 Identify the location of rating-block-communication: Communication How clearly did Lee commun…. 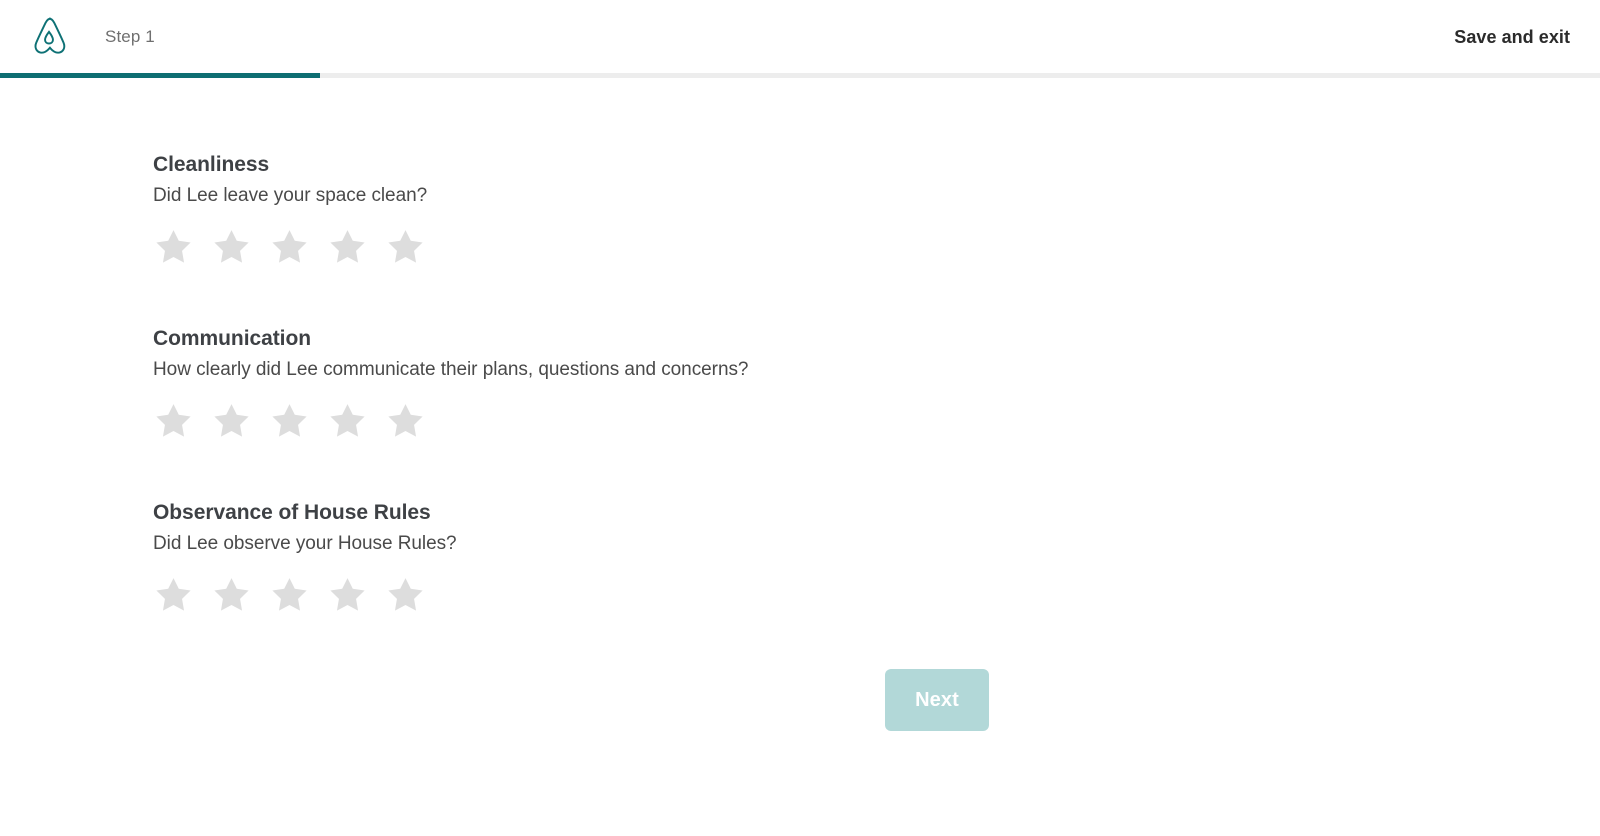
(876, 384).